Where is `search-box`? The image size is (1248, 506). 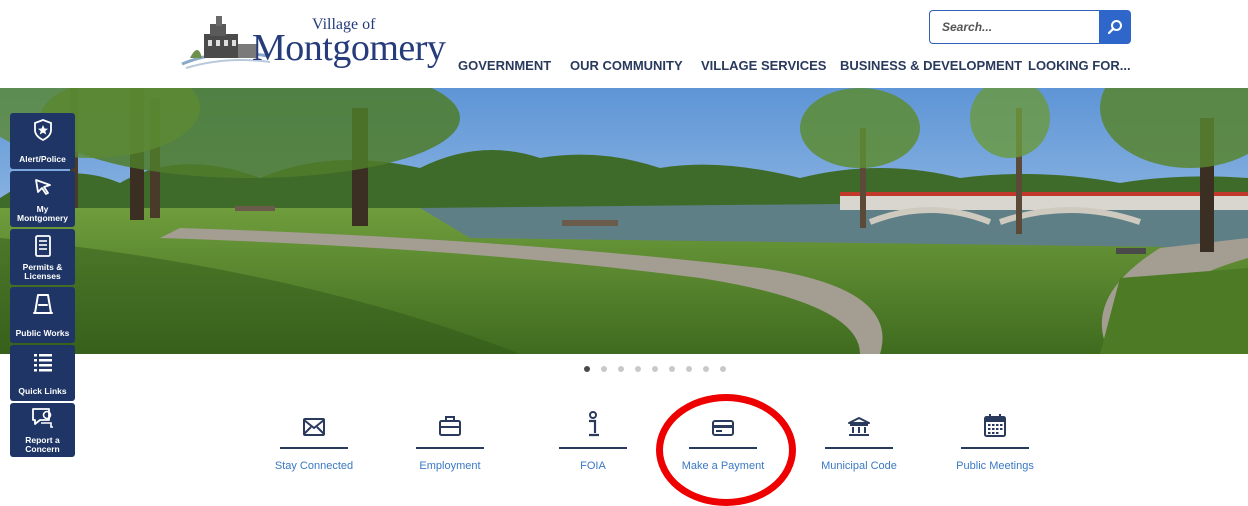 search-box is located at coordinates (1030, 27).